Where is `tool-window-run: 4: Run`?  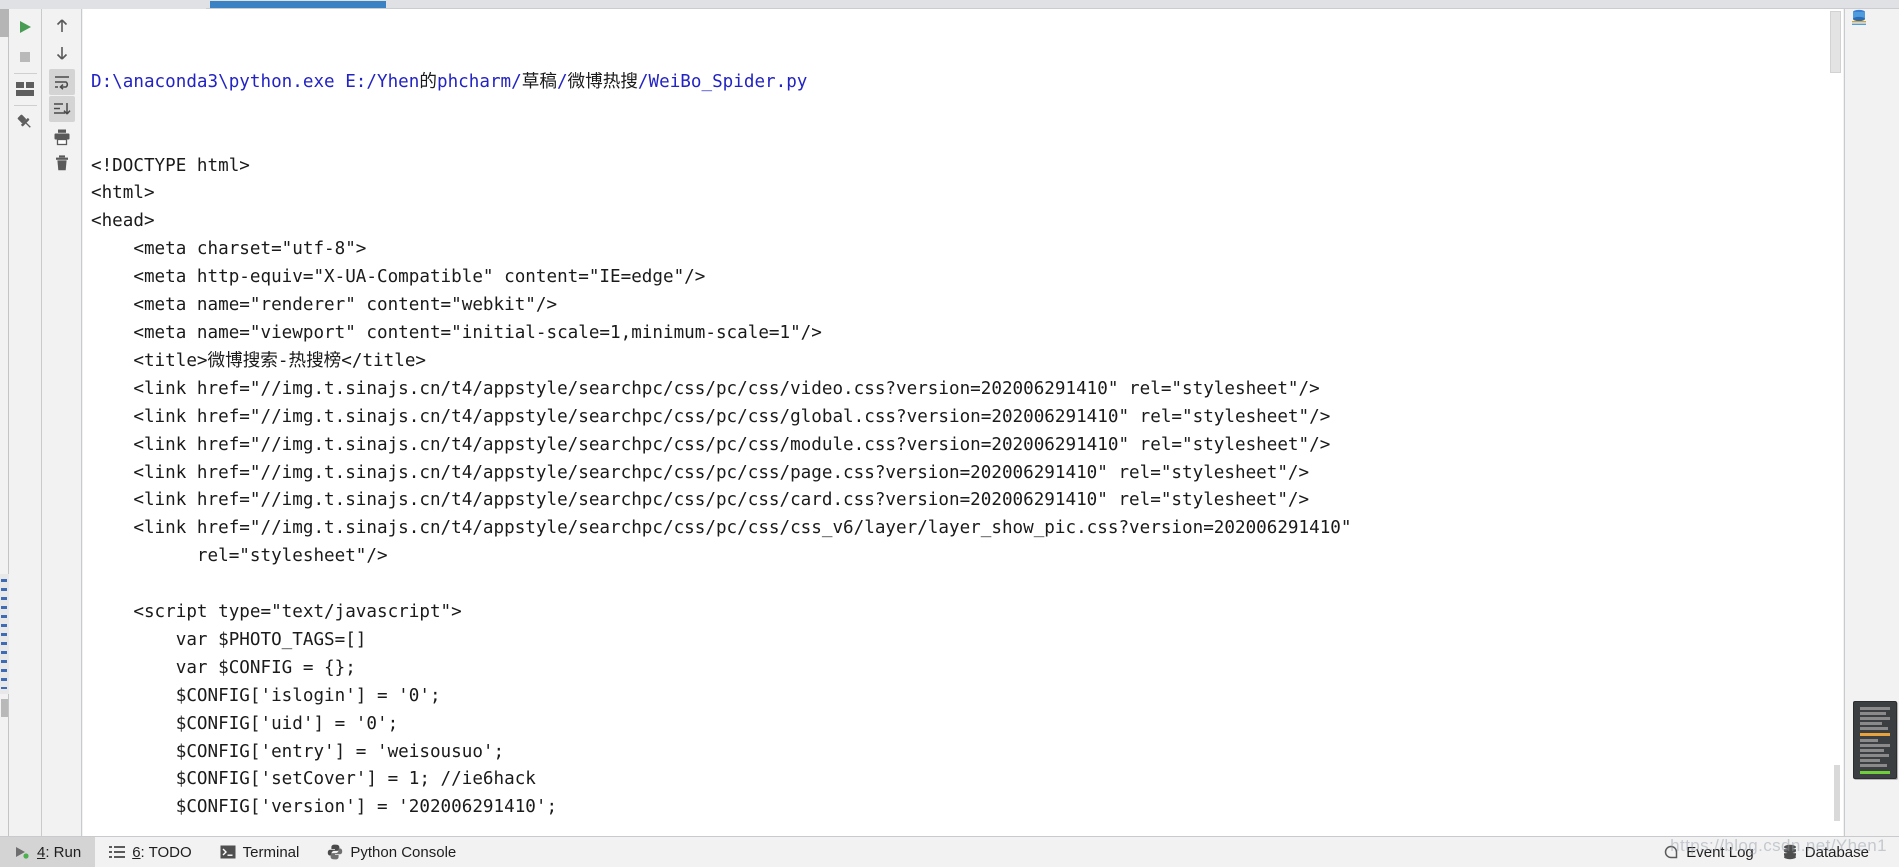
tool-window-run: 4: Run is located at coordinates (48, 851).